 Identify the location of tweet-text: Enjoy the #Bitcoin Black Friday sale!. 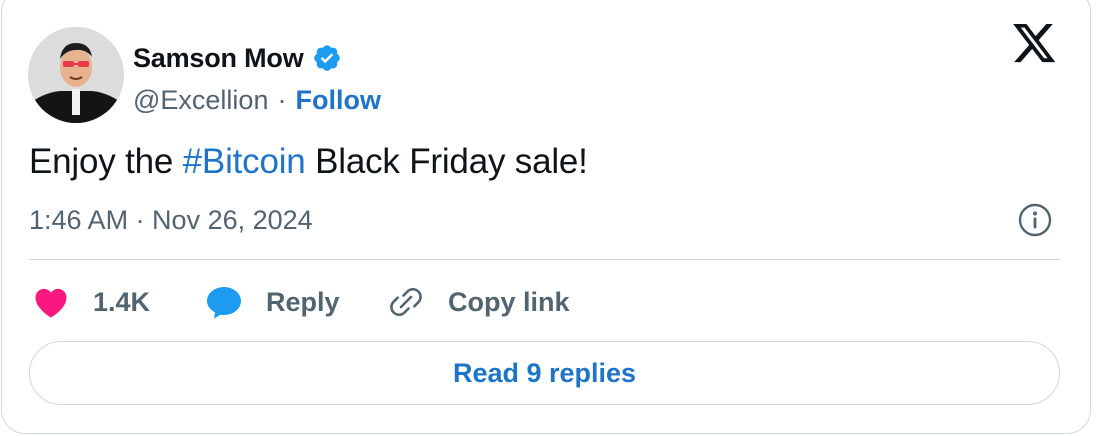
(308, 162).